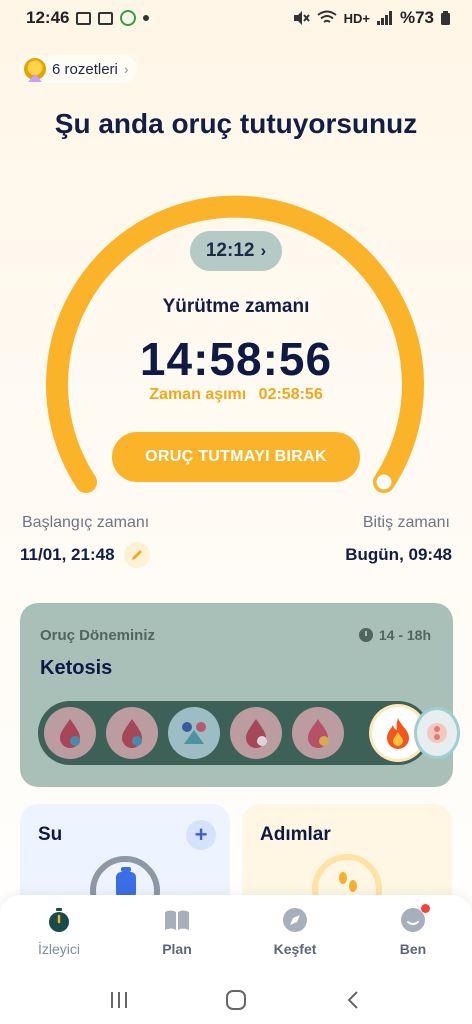 This screenshot has height=1024, width=472. I want to click on phase-label: Oruç Döneminiz, so click(98, 635).